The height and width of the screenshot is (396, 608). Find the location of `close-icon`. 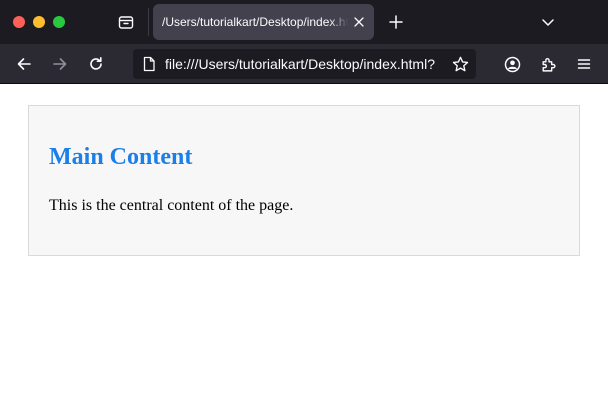

close-icon is located at coordinates (359, 22).